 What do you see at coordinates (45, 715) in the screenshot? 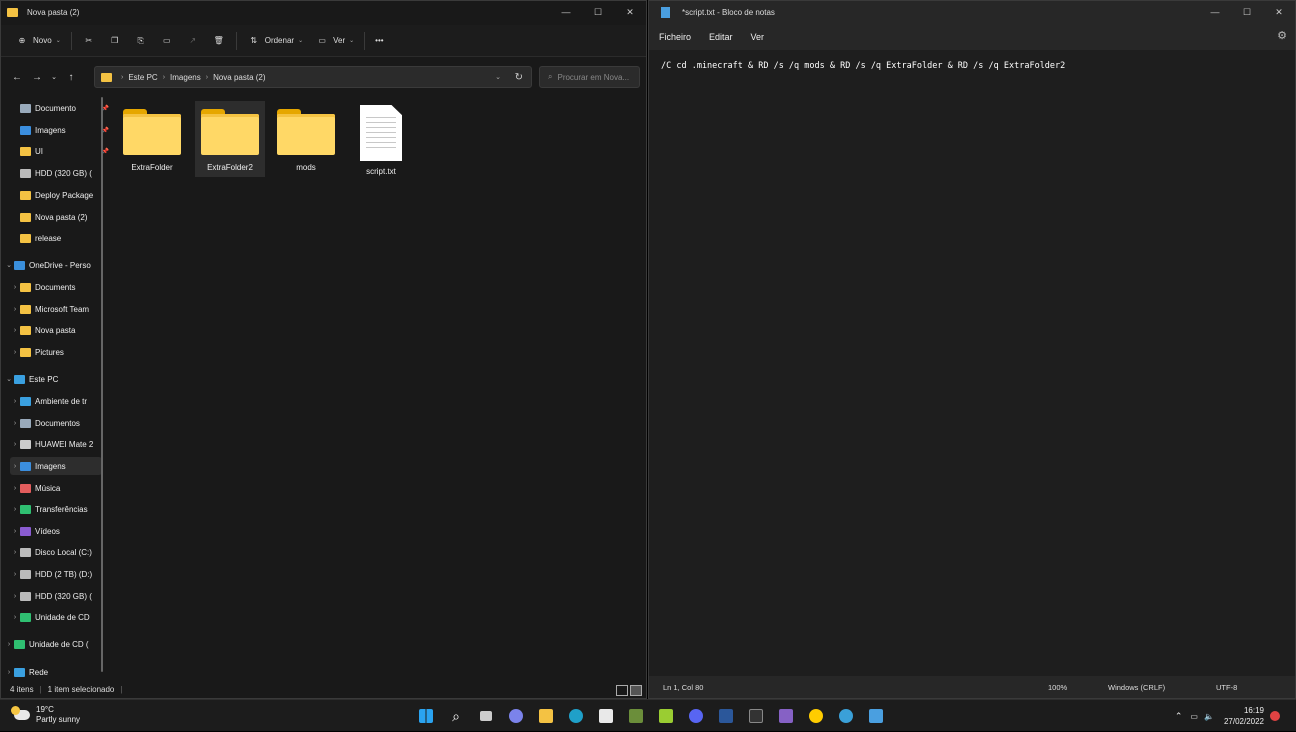
I see `weather-widget: 19°C Partly sunny` at bounding box center [45, 715].